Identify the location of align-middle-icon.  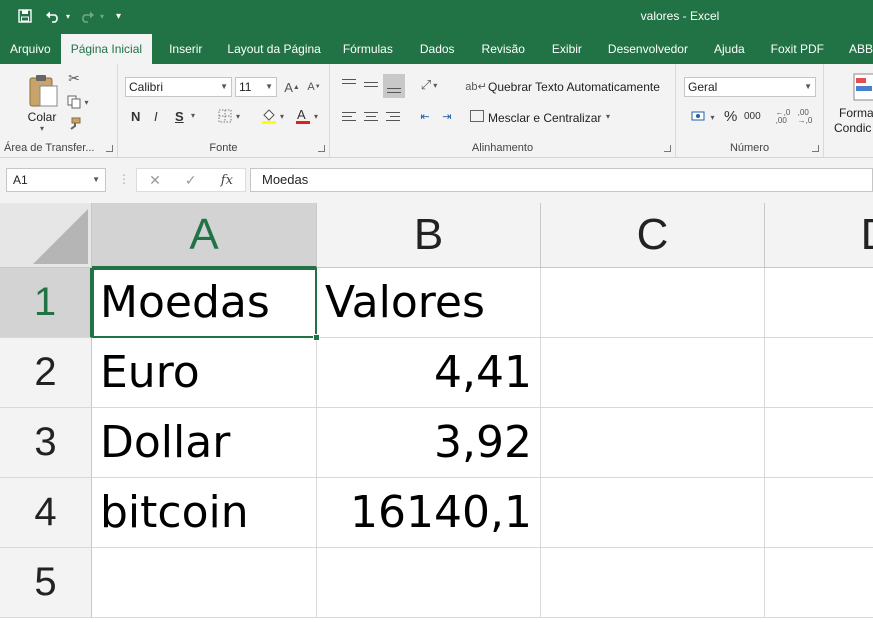
(372, 85).